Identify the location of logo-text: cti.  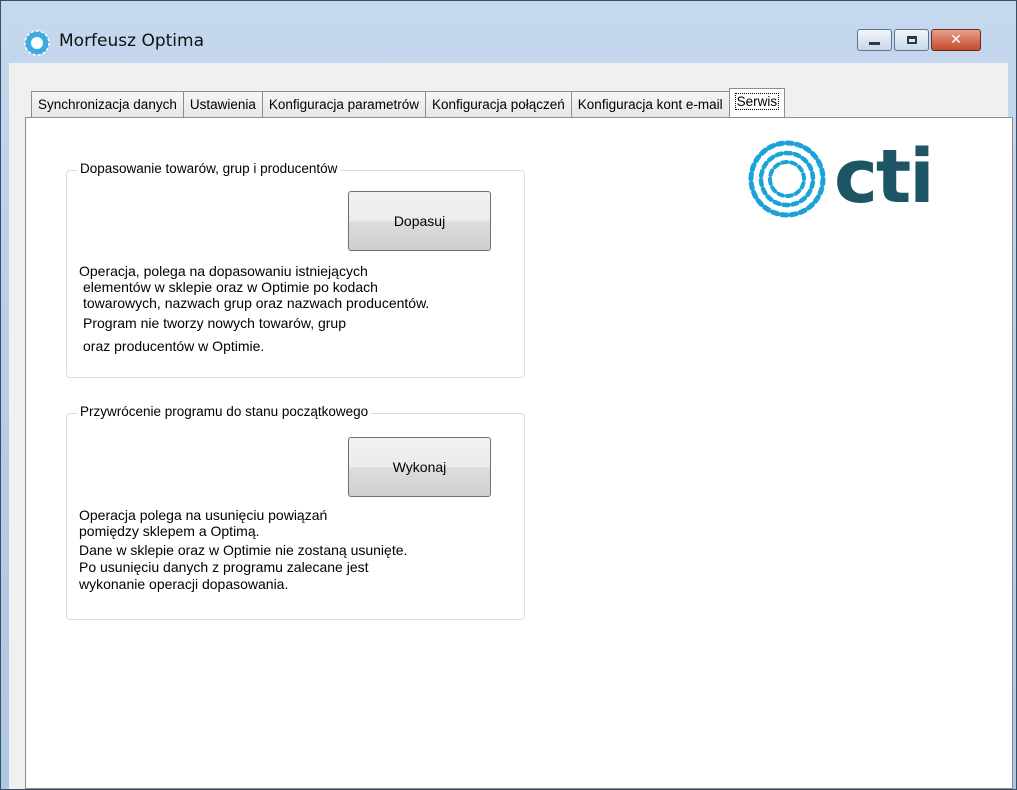
(884, 177).